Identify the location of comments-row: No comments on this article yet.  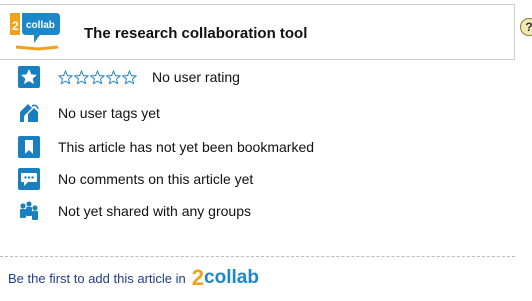
(135, 179).